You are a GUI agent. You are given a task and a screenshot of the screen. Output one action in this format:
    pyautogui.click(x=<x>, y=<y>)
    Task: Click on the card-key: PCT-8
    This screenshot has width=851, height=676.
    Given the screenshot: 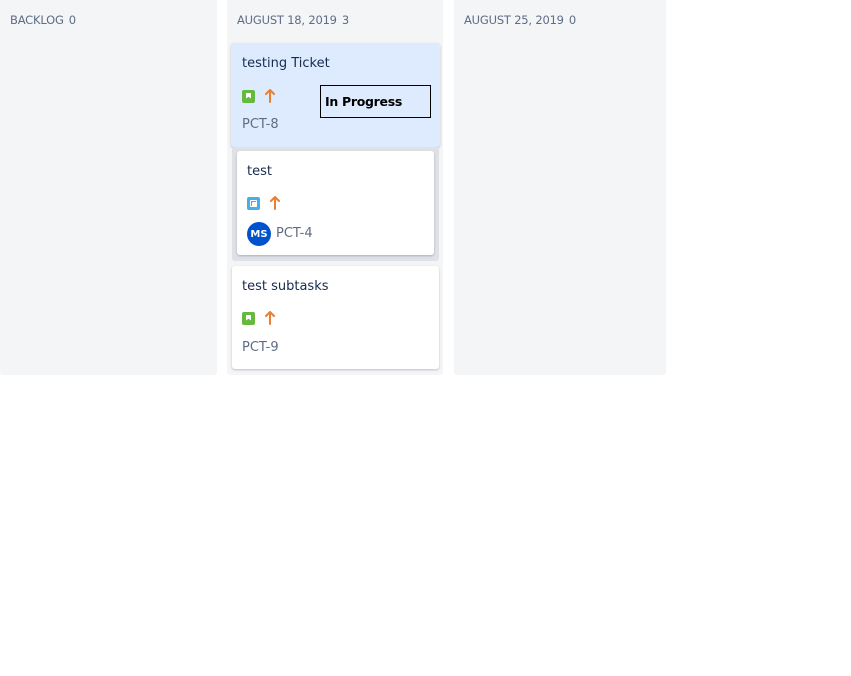 What is the action you would take?
    pyautogui.click(x=260, y=124)
    